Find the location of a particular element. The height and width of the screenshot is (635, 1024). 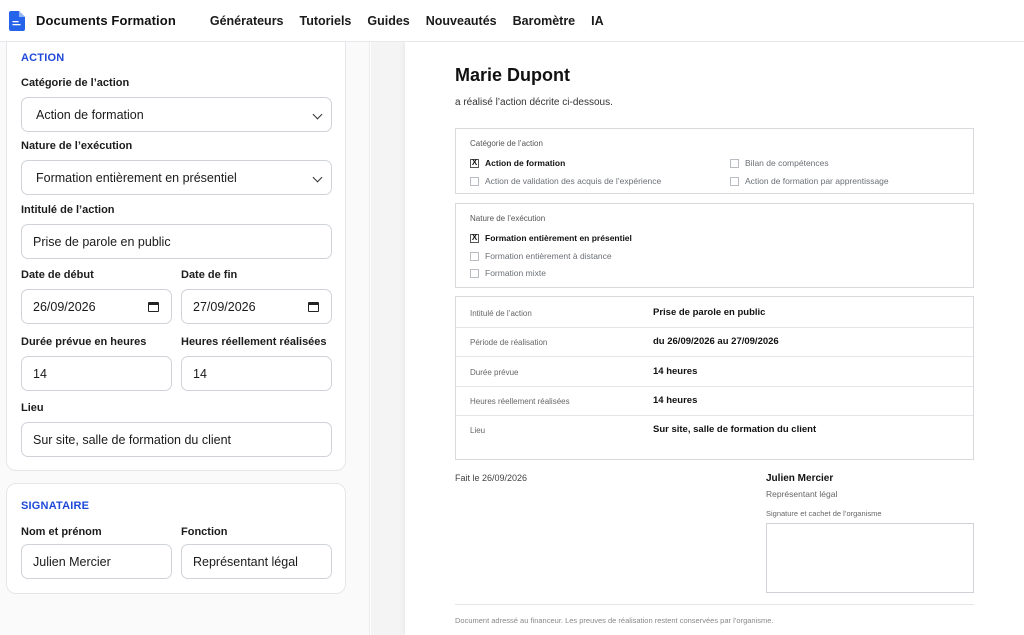

start-date-input: 26/09/2026 is located at coordinates (96, 306).